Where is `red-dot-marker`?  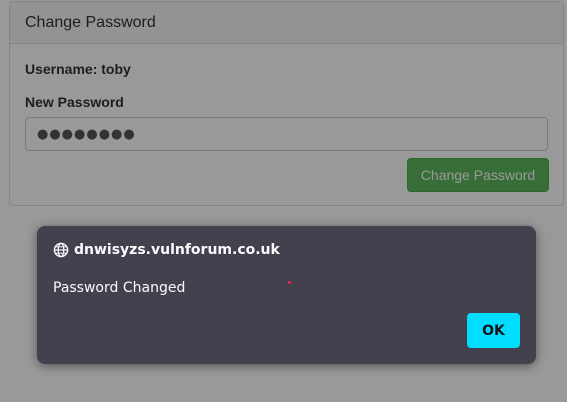
red-dot-marker is located at coordinates (289, 282).